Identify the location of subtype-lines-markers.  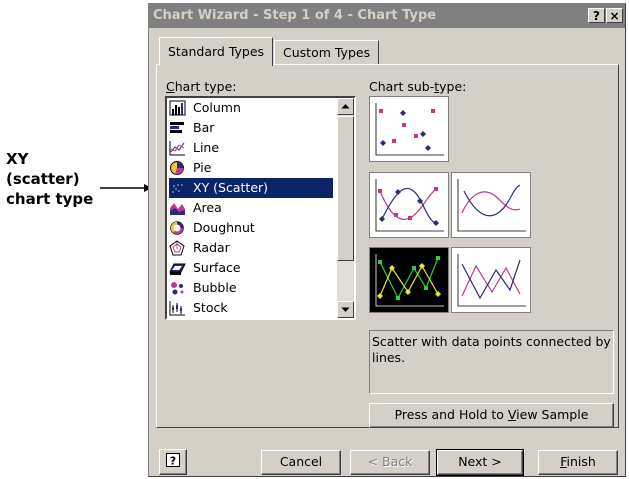
(409, 280).